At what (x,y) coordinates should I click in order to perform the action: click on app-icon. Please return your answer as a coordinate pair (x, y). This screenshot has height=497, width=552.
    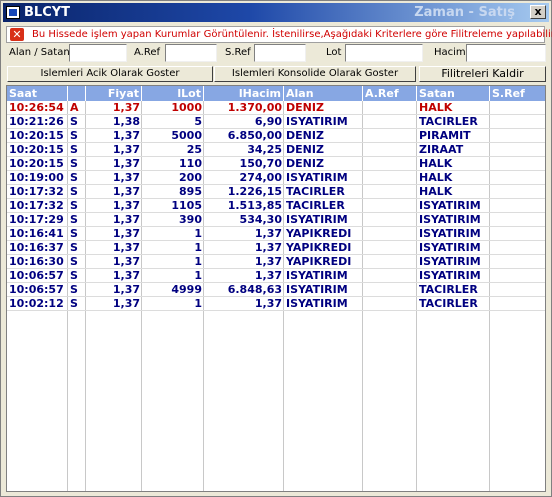
    Looking at the image, I should click on (13, 12).